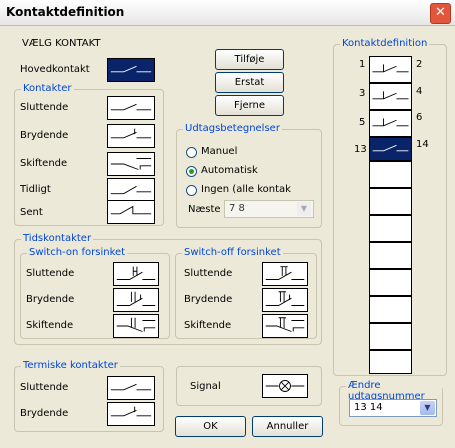 The width and height of the screenshot is (455, 448). Describe the element at coordinates (285, 326) in the screenshot. I see `off-skiftende-symbol` at that location.